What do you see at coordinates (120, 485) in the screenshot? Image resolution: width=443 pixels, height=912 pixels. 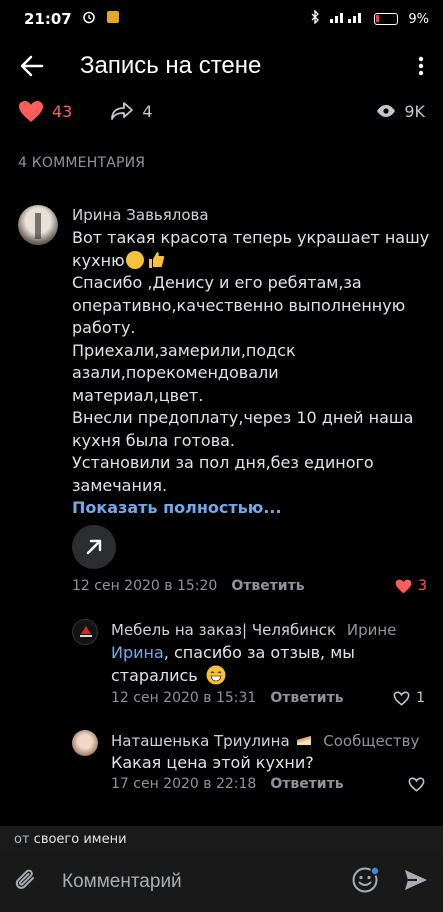 I see `comment-line: замечания.` at bounding box center [120, 485].